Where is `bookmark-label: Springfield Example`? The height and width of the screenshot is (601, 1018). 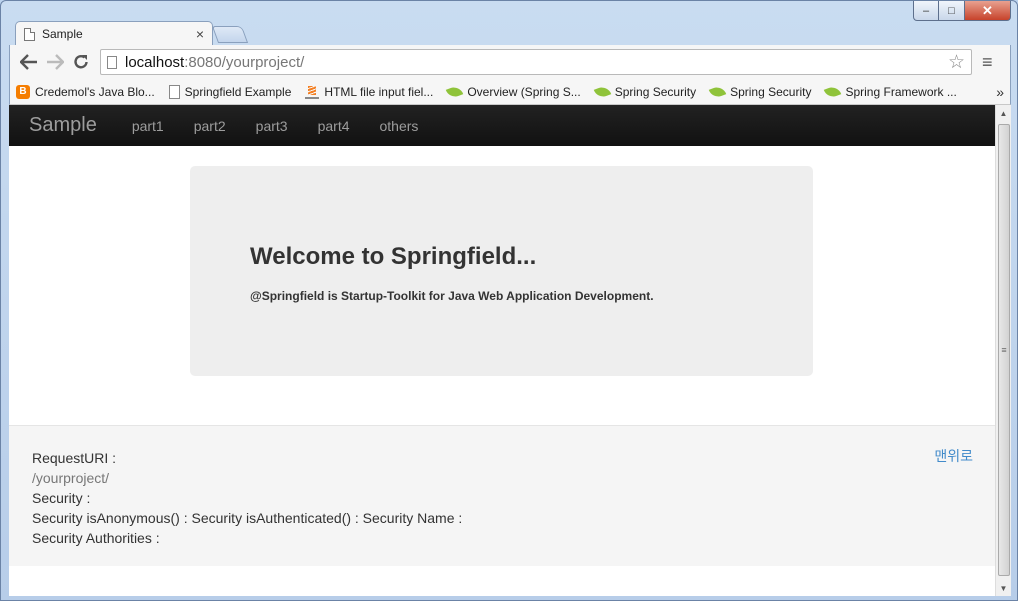
bookmark-label: Springfield Example is located at coordinates (238, 91).